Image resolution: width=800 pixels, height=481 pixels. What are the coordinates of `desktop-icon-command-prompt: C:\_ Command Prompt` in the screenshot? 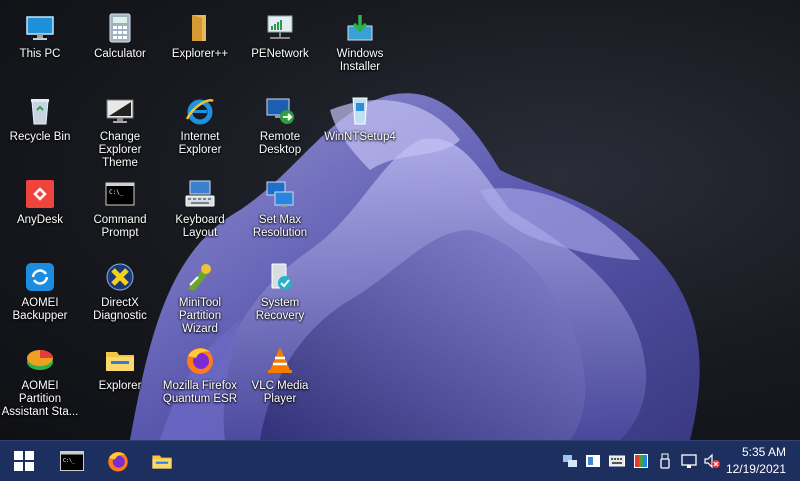 It's located at (120, 206).